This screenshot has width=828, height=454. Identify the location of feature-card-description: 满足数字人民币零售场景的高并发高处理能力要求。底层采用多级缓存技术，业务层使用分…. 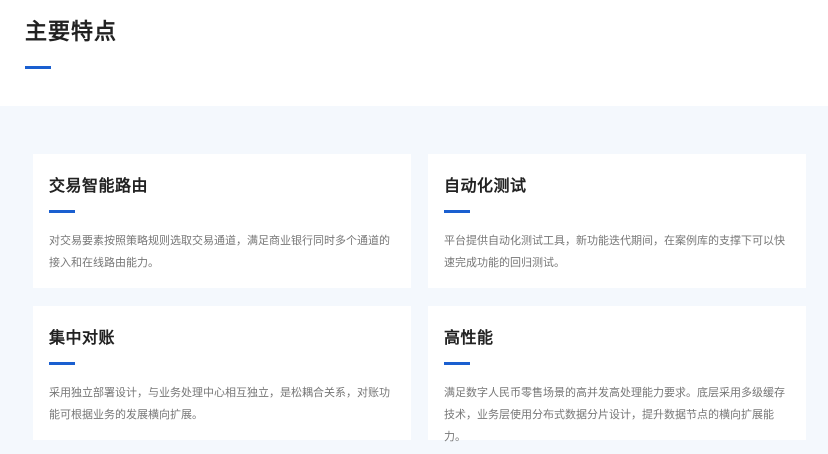
(614, 414).